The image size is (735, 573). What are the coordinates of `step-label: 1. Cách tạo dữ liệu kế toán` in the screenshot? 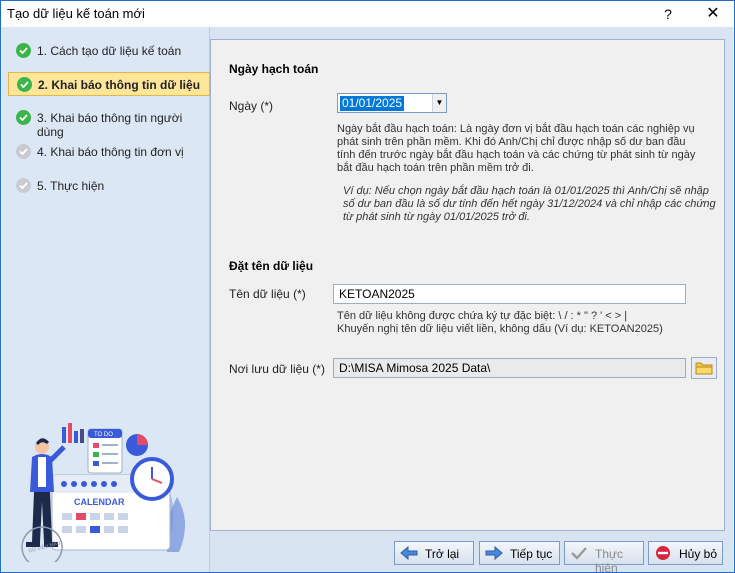 It's located at (109, 51).